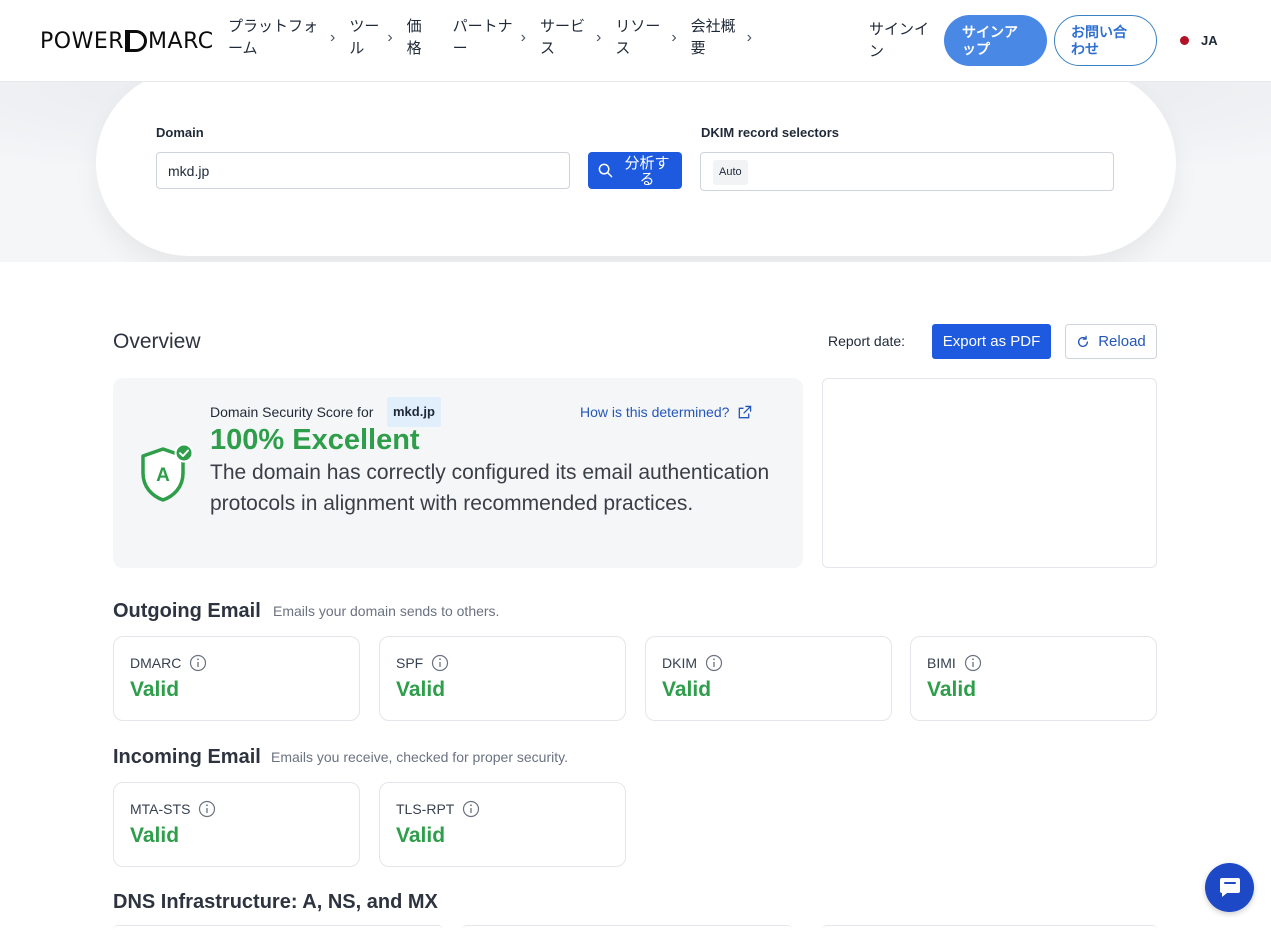  Describe the element at coordinates (410, 663) in the screenshot. I see `card-name: SPF` at that location.